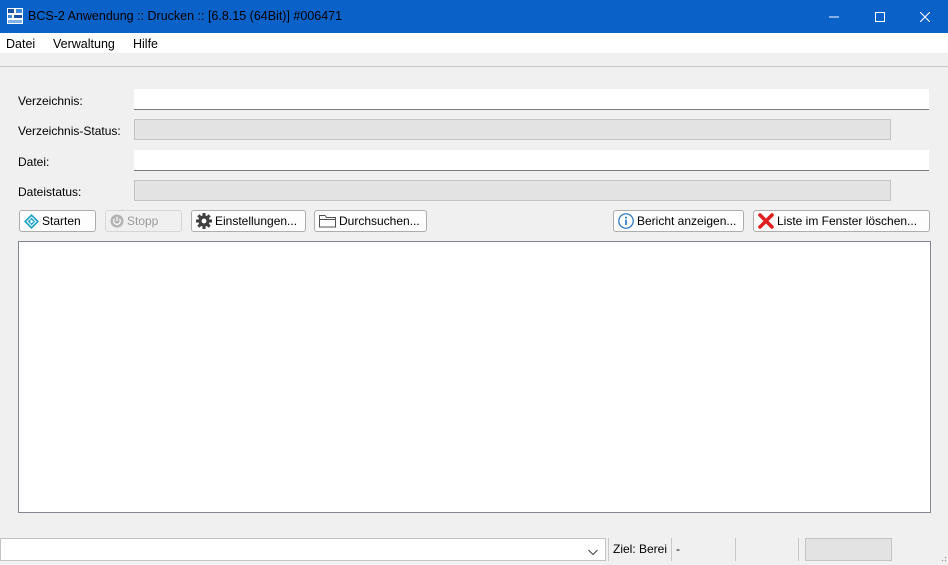 The image size is (948, 565). What do you see at coordinates (20, 44) in the screenshot?
I see `menu-datei: Datei` at bounding box center [20, 44].